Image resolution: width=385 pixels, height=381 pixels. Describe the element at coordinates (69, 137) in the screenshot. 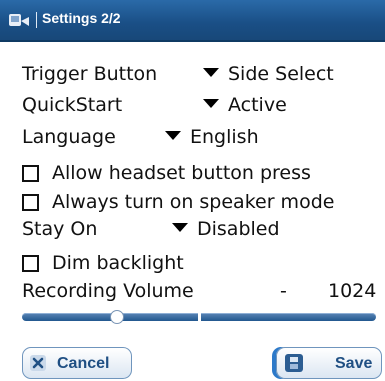

I see `language-label: Language` at that location.